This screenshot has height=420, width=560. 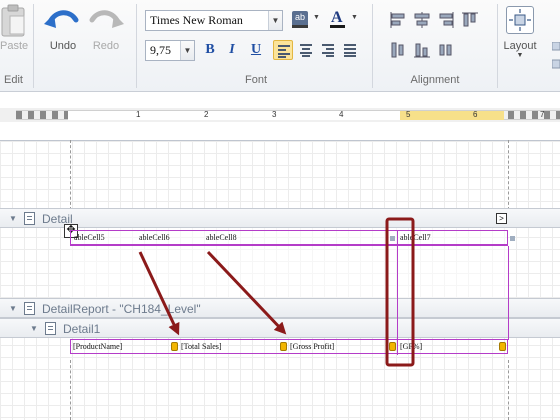 I want to click on redo-label: Redo, so click(x=106, y=46).